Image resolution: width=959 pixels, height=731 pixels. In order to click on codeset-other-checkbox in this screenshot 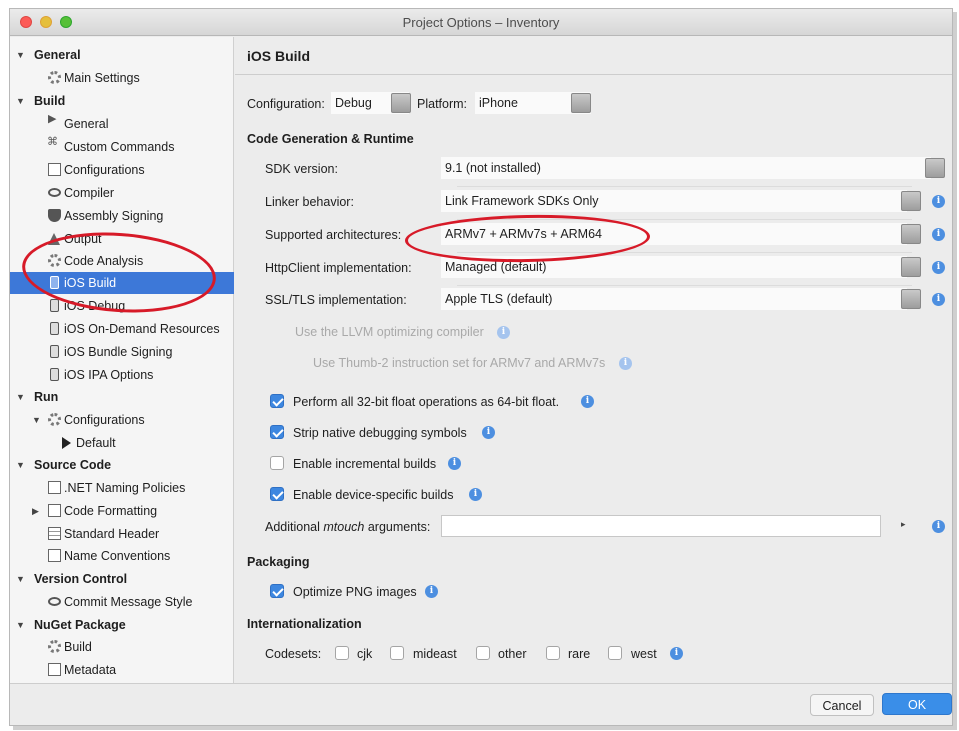, I will do `click(483, 653)`.